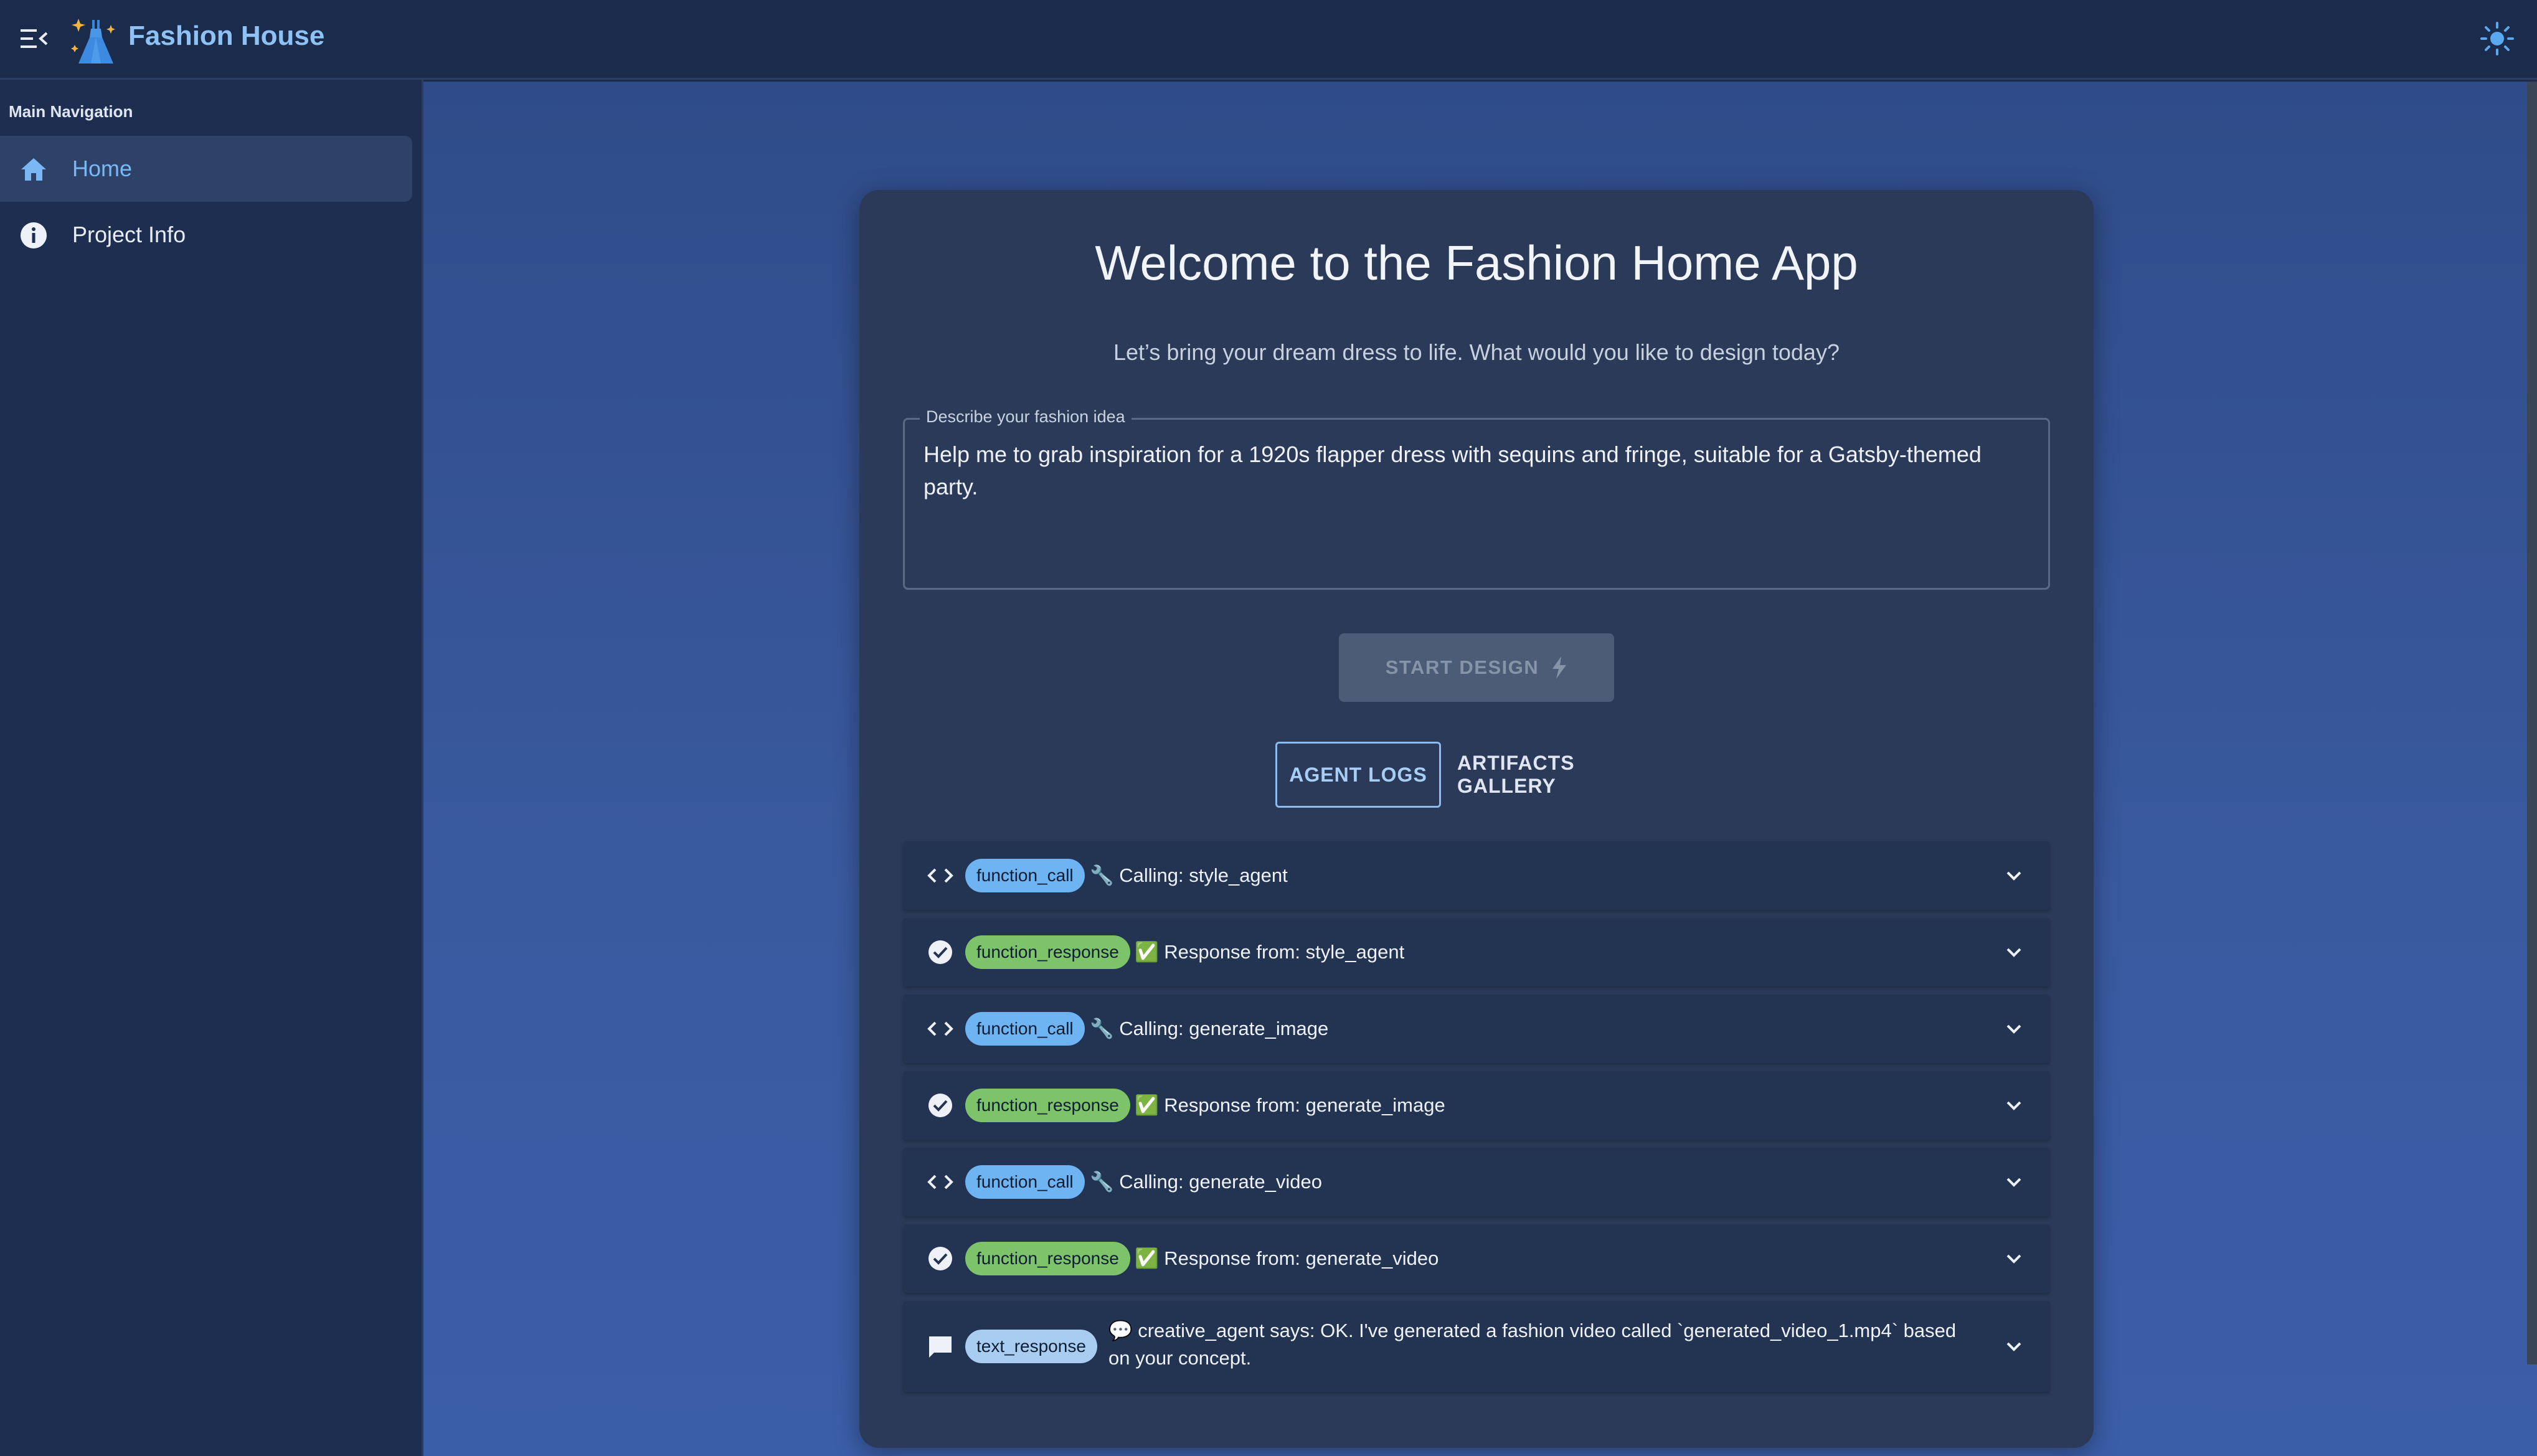  I want to click on app-brand-title: Fashion House, so click(226, 37).